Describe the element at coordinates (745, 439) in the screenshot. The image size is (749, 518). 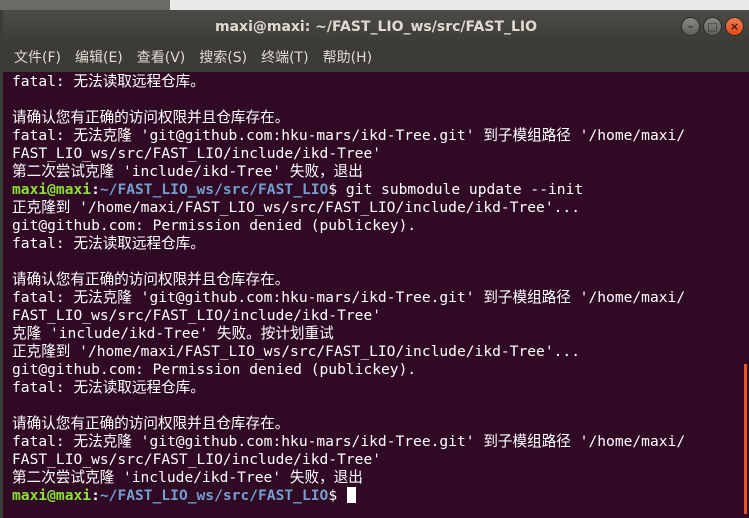
I see `scrollbar-thumb` at that location.